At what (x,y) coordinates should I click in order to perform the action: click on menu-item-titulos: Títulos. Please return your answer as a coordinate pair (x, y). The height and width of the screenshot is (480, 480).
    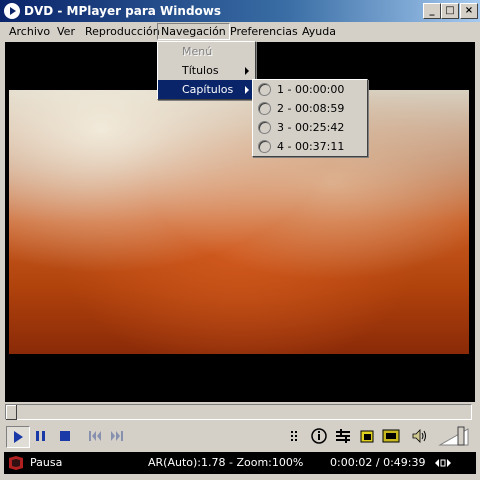
    Looking at the image, I should click on (206, 70).